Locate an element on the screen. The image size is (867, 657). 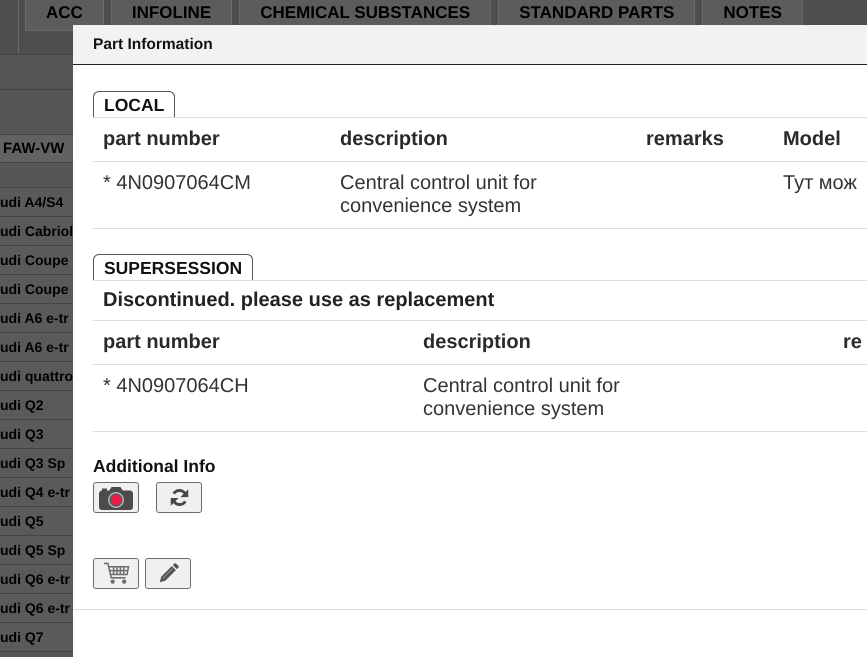
section-label: LOCAL is located at coordinates (134, 104).